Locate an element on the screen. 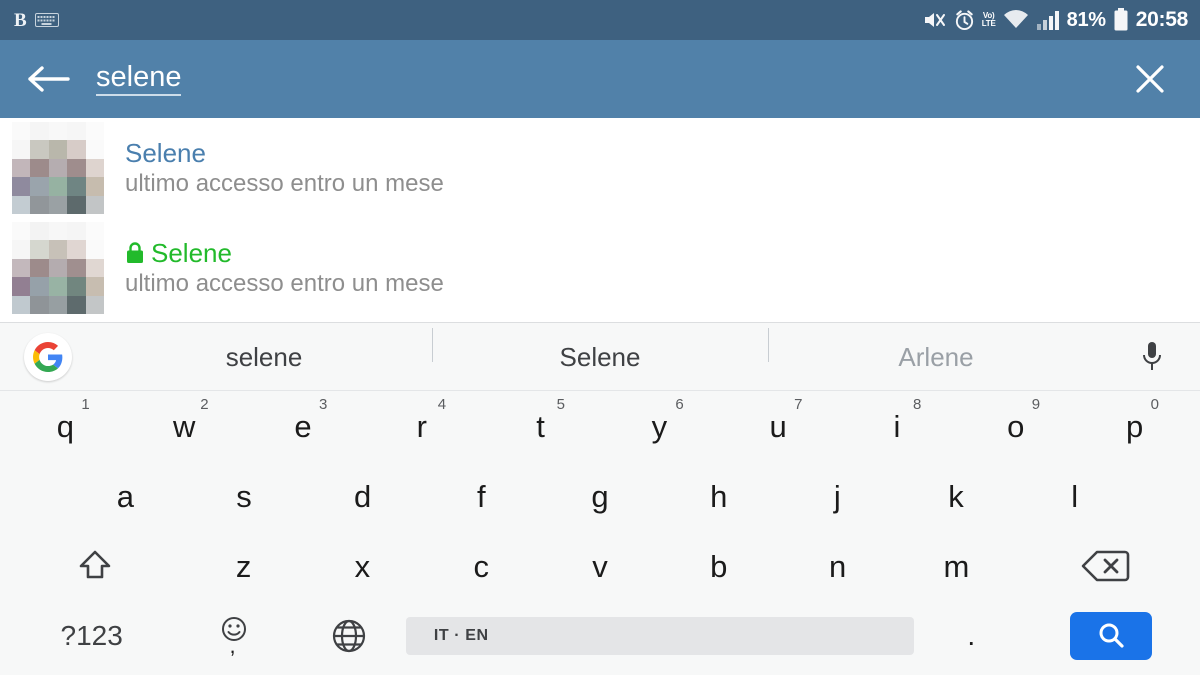 The height and width of the screenshot is (675, 1200). alarm-icon is located at coordinates (964, 19).